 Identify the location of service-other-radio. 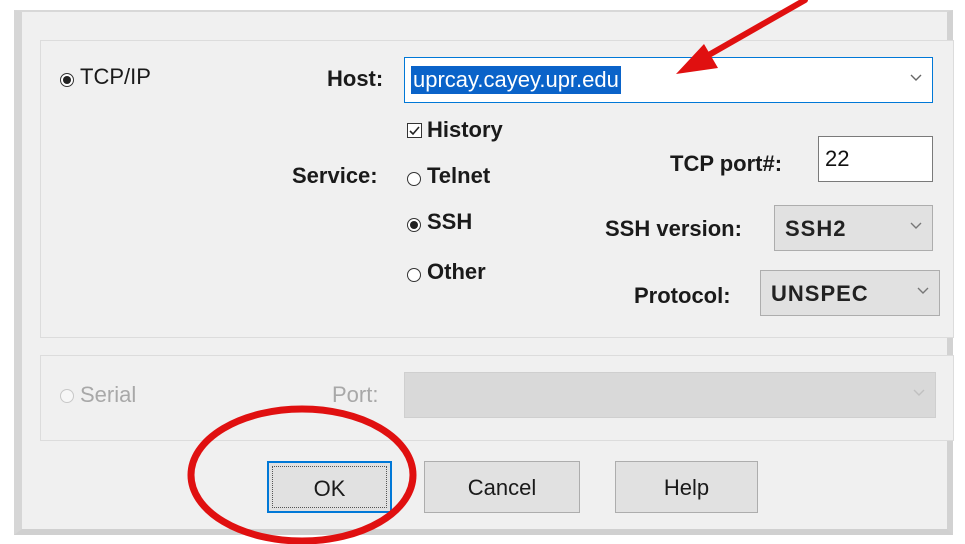
(414, 275).